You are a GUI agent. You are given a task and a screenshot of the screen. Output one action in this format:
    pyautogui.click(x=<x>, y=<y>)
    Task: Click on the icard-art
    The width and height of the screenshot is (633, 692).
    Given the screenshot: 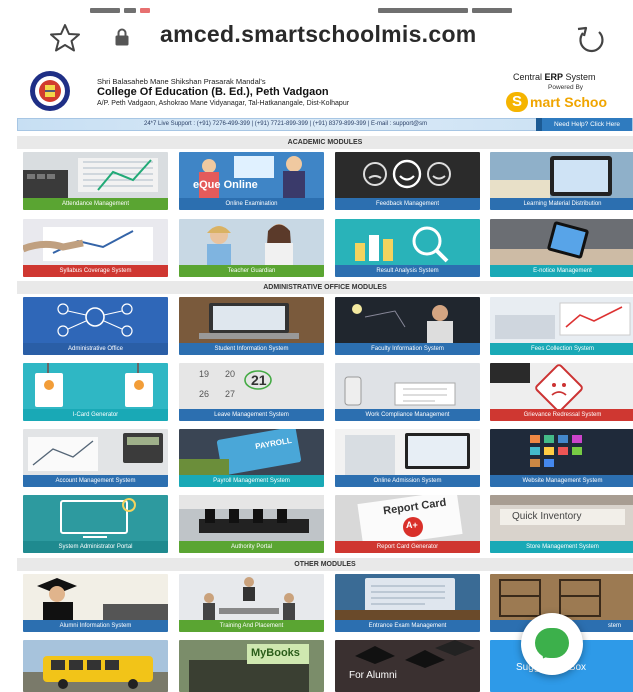 What is the action you would take?
    pyautogui.click(x=95, y=386)
    